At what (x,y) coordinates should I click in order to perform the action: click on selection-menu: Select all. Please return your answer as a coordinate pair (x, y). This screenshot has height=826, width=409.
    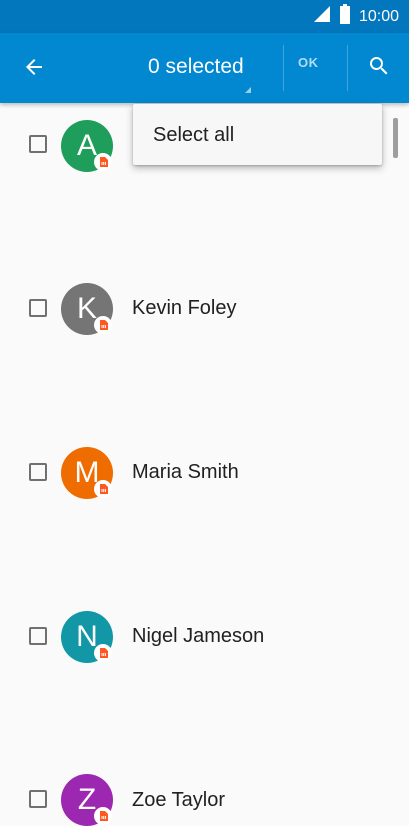
    Looking at the image, I should click on (257, 134).